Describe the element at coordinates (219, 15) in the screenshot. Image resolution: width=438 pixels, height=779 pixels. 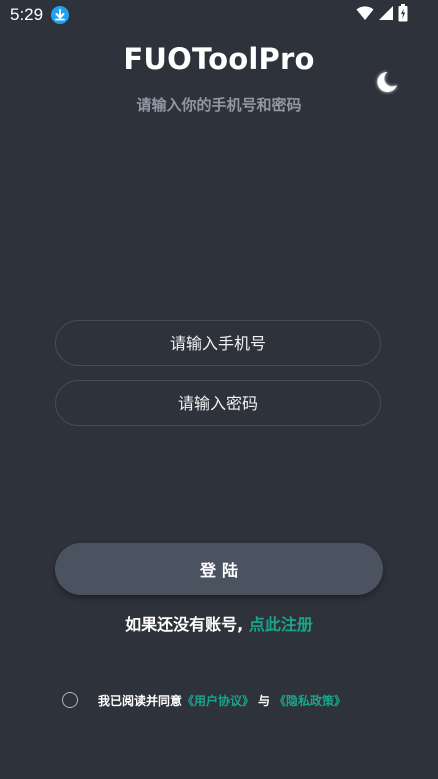
I see `status-bar: 5:29` at that location.